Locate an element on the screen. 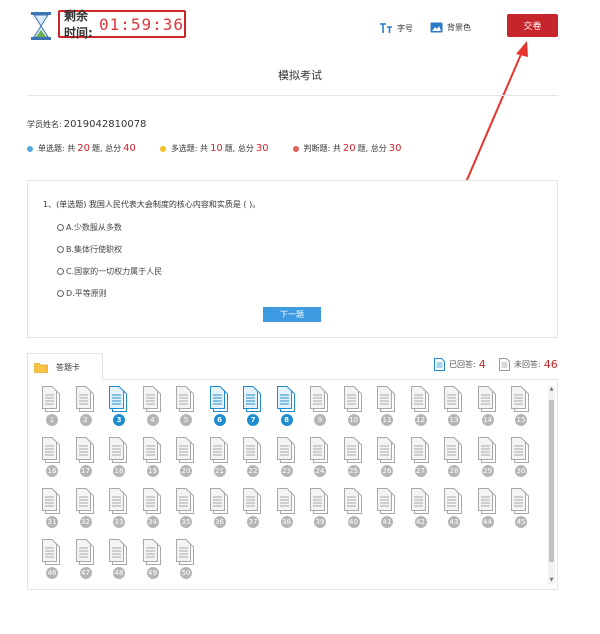 The height and width of the screenshot is (634, 600). unanswered-count: 46 is located at coordinates (550, 364).